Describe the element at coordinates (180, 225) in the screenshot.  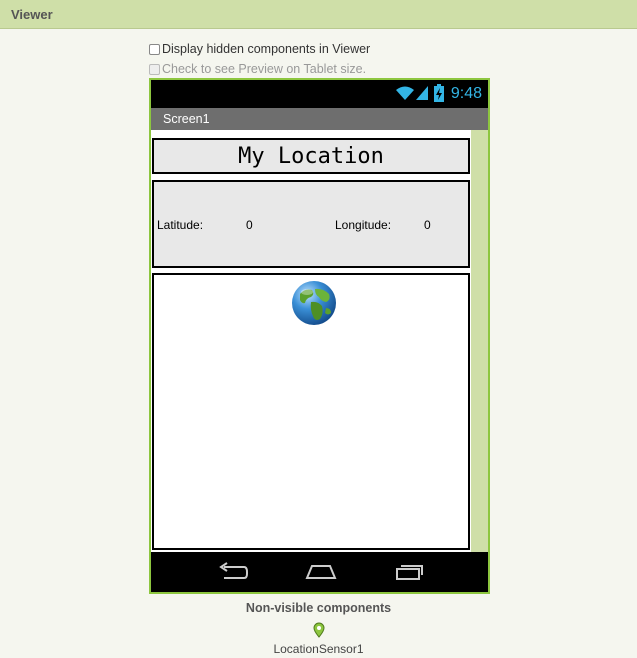
I see `latitude-label: Latitude:` at that location.